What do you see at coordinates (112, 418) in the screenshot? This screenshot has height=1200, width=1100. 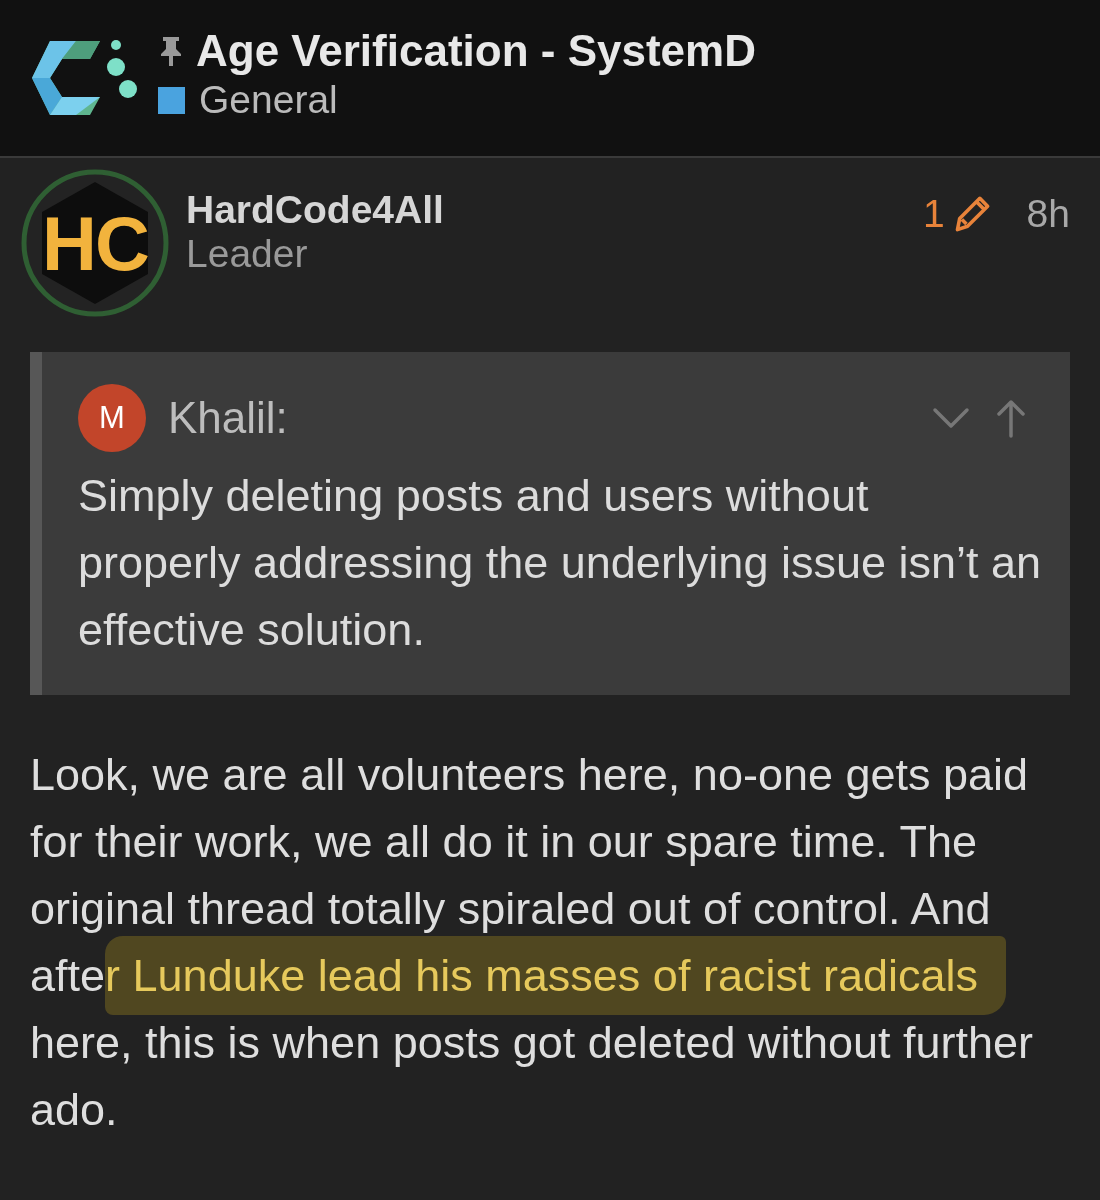 I see `user-avatar: M` at bounding box center [112, 418].